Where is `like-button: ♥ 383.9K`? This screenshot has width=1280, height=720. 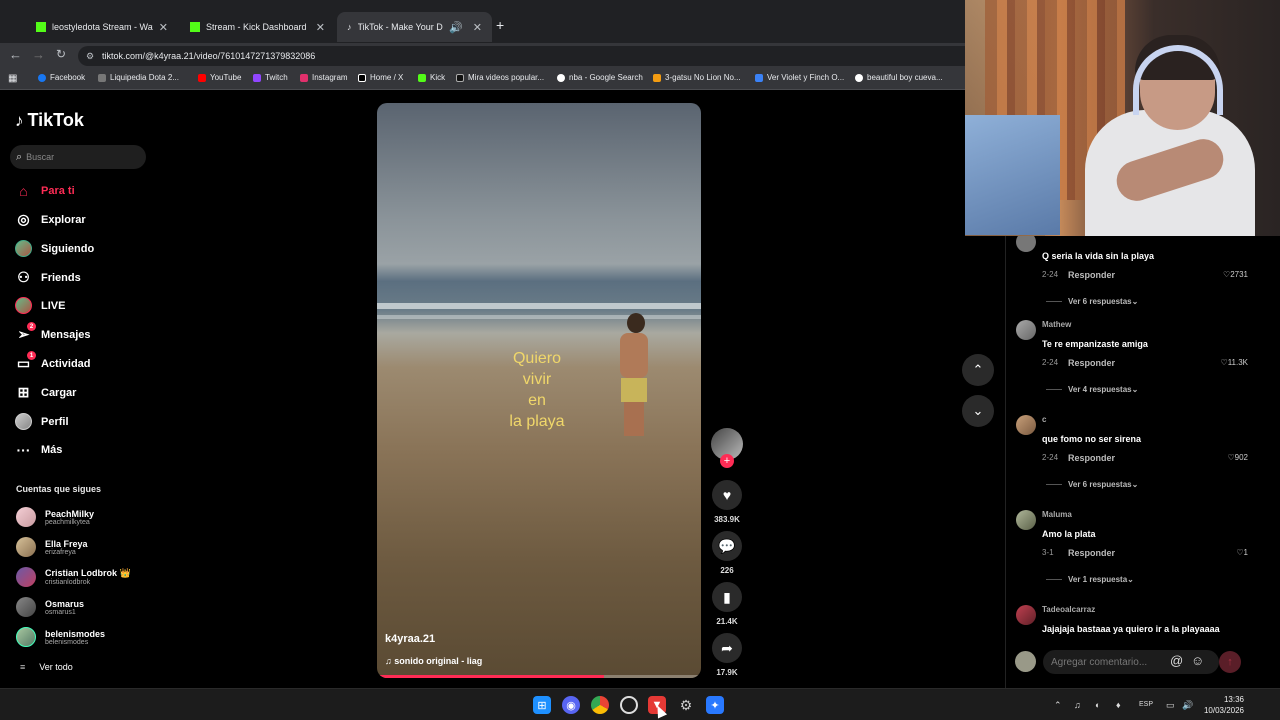 like-button: ♥ 383.9K is located at coordinates (727, 502).